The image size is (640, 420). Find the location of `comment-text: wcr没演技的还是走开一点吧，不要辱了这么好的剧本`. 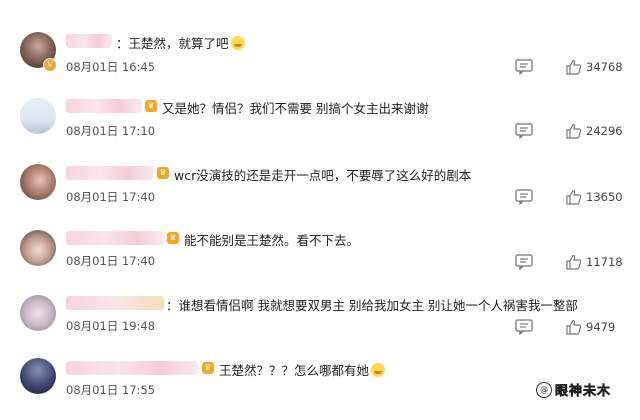

comment-text: wcr没演技的还是走开一点吧，不要辱了这么好的剧本 is located at coordinates (323, 175).